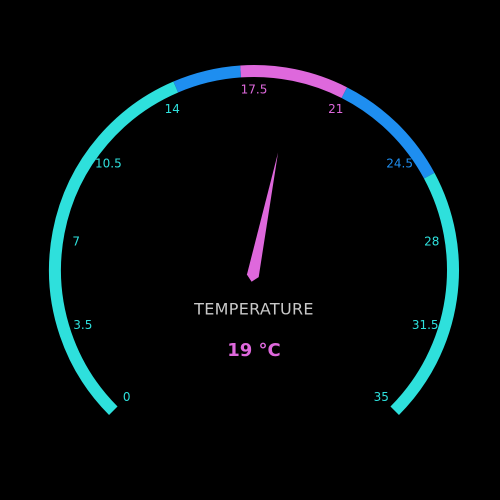  What do you see at coordinates (399, 164) in the screenshot?
I see `tick-label: 24.5` at bounding box center [399, 164].